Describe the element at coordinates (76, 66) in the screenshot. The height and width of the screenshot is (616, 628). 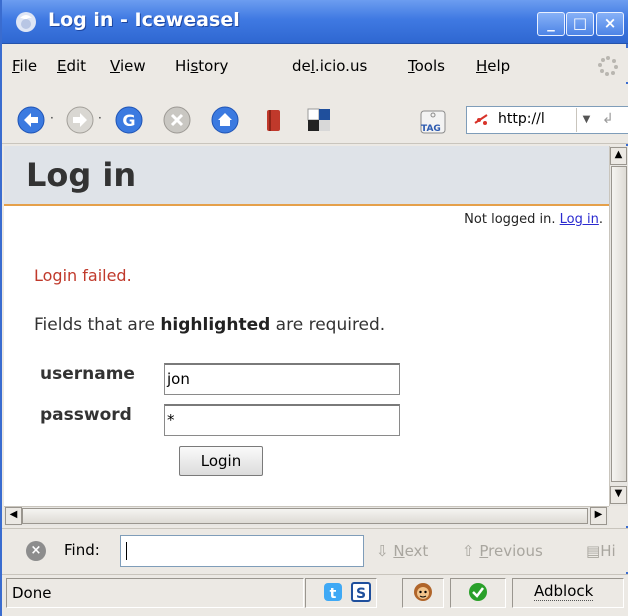
I see `menu-edit-label: dit` at that location.